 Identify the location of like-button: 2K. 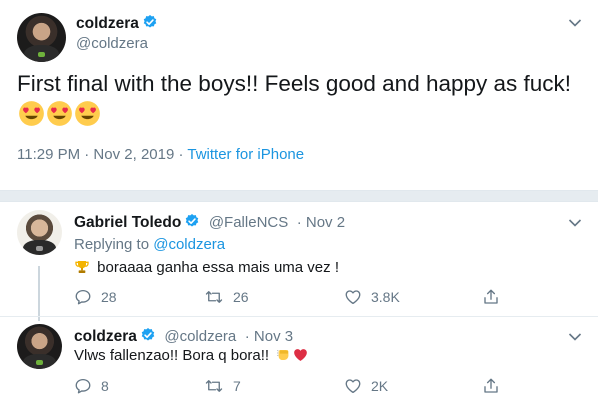
(366, 386).